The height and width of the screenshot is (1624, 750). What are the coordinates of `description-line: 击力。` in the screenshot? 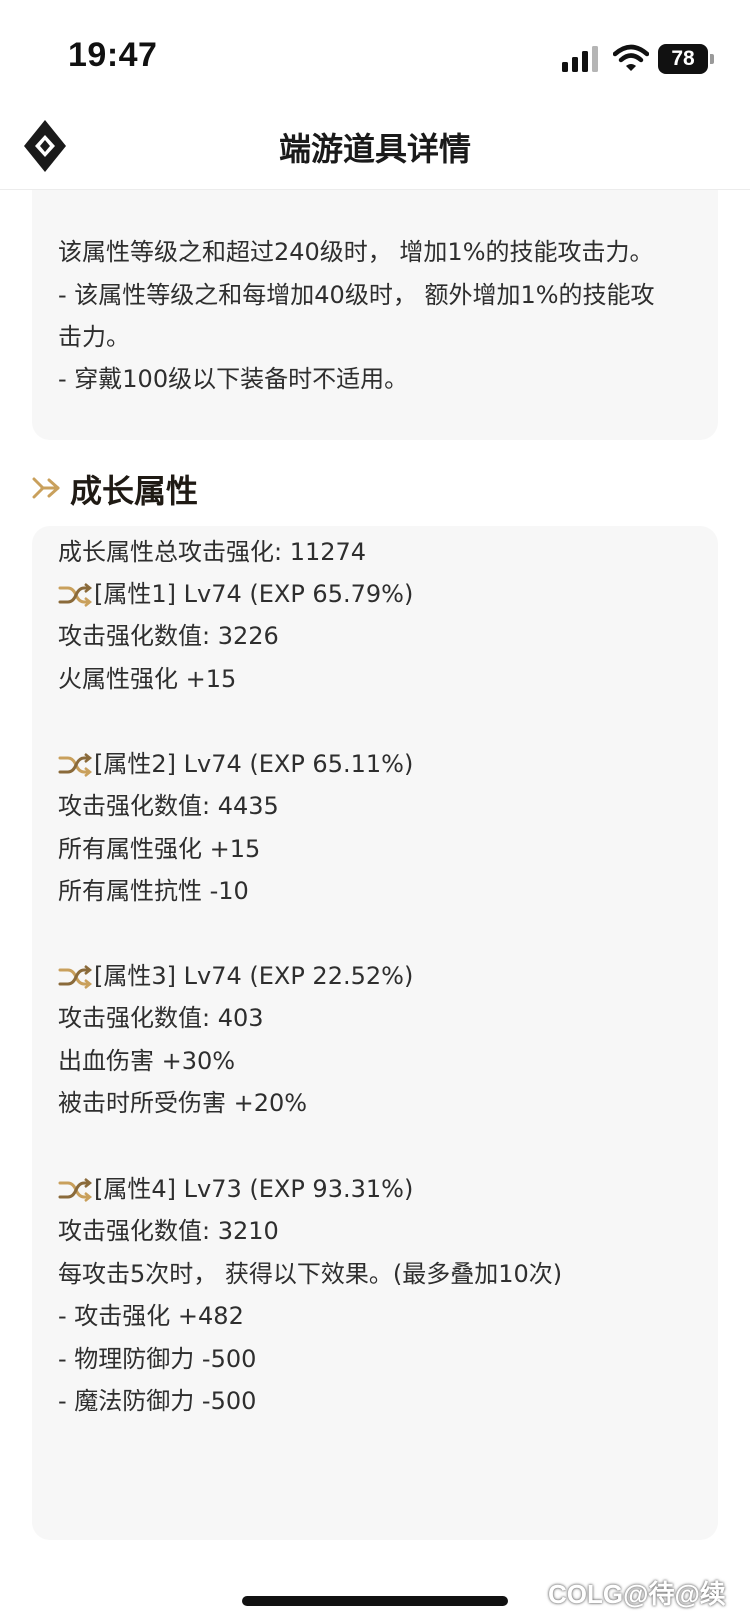 It's located at (94, 337).